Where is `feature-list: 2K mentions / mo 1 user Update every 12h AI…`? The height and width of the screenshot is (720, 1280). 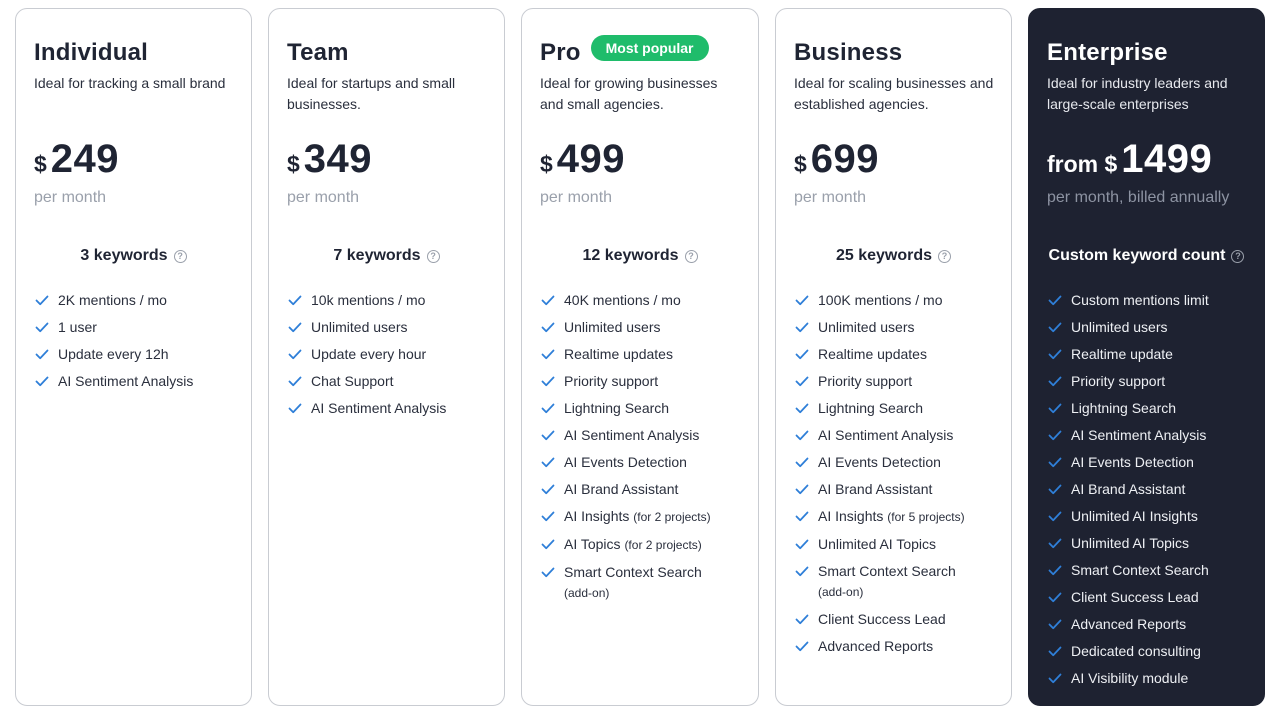 feature-list: 2K mentions / mo 1 user Update every 12h AI… is located at coordinates (137, 344).